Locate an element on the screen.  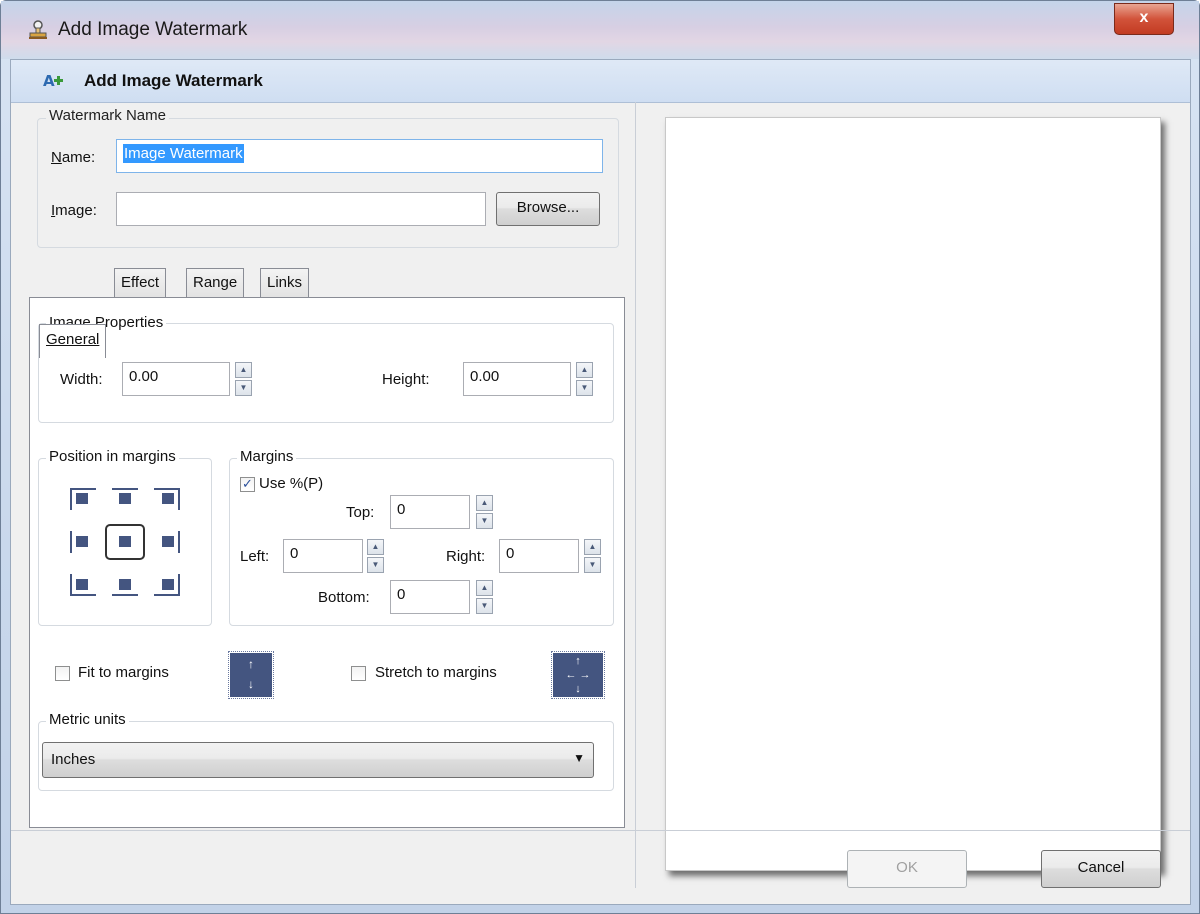
watermark-name-group is located at coordinates (328, 183).